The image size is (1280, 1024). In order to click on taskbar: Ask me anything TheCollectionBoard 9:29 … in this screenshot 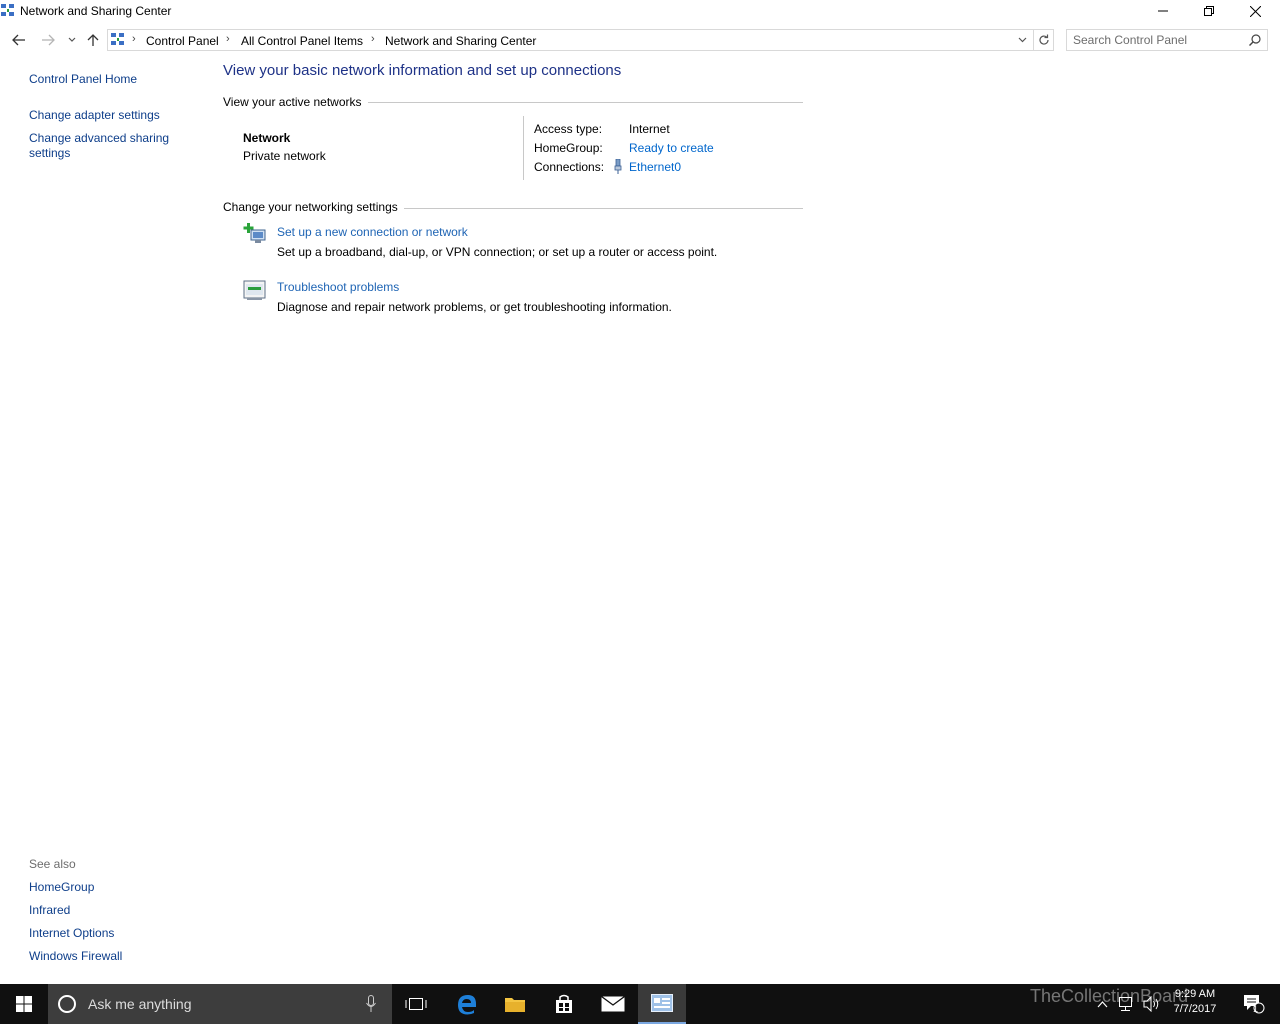, I will do `click(640, 1004)`.